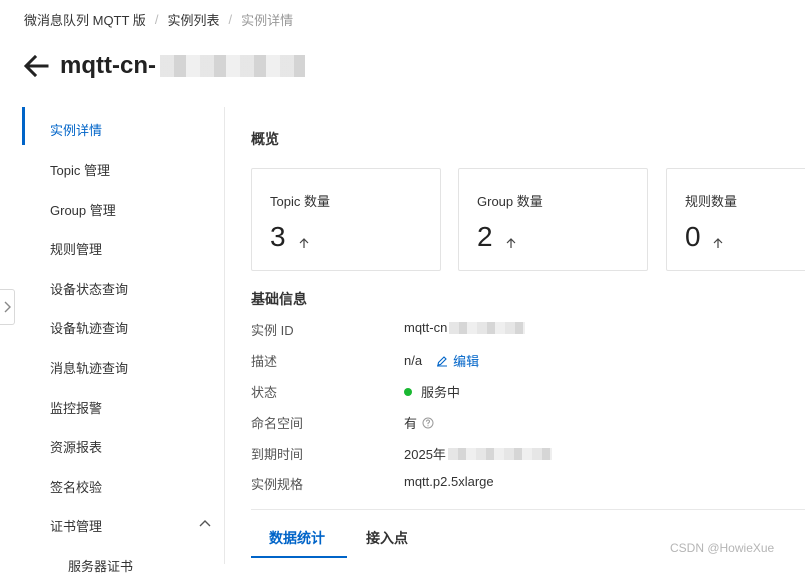 This screenshot has height=575, width=805. What do you see at coordinates (428, 423) in the screenshot?
I see `help-question-icon` at bounding box center [428, 423].